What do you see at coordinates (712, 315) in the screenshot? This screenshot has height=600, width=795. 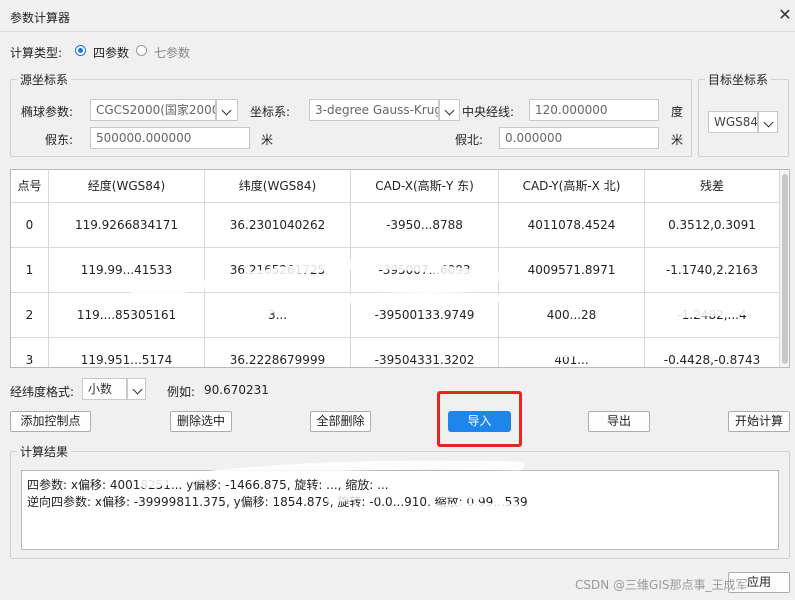 I see `table-cell: -1.2482,...4` at bounding box center [712, 315].